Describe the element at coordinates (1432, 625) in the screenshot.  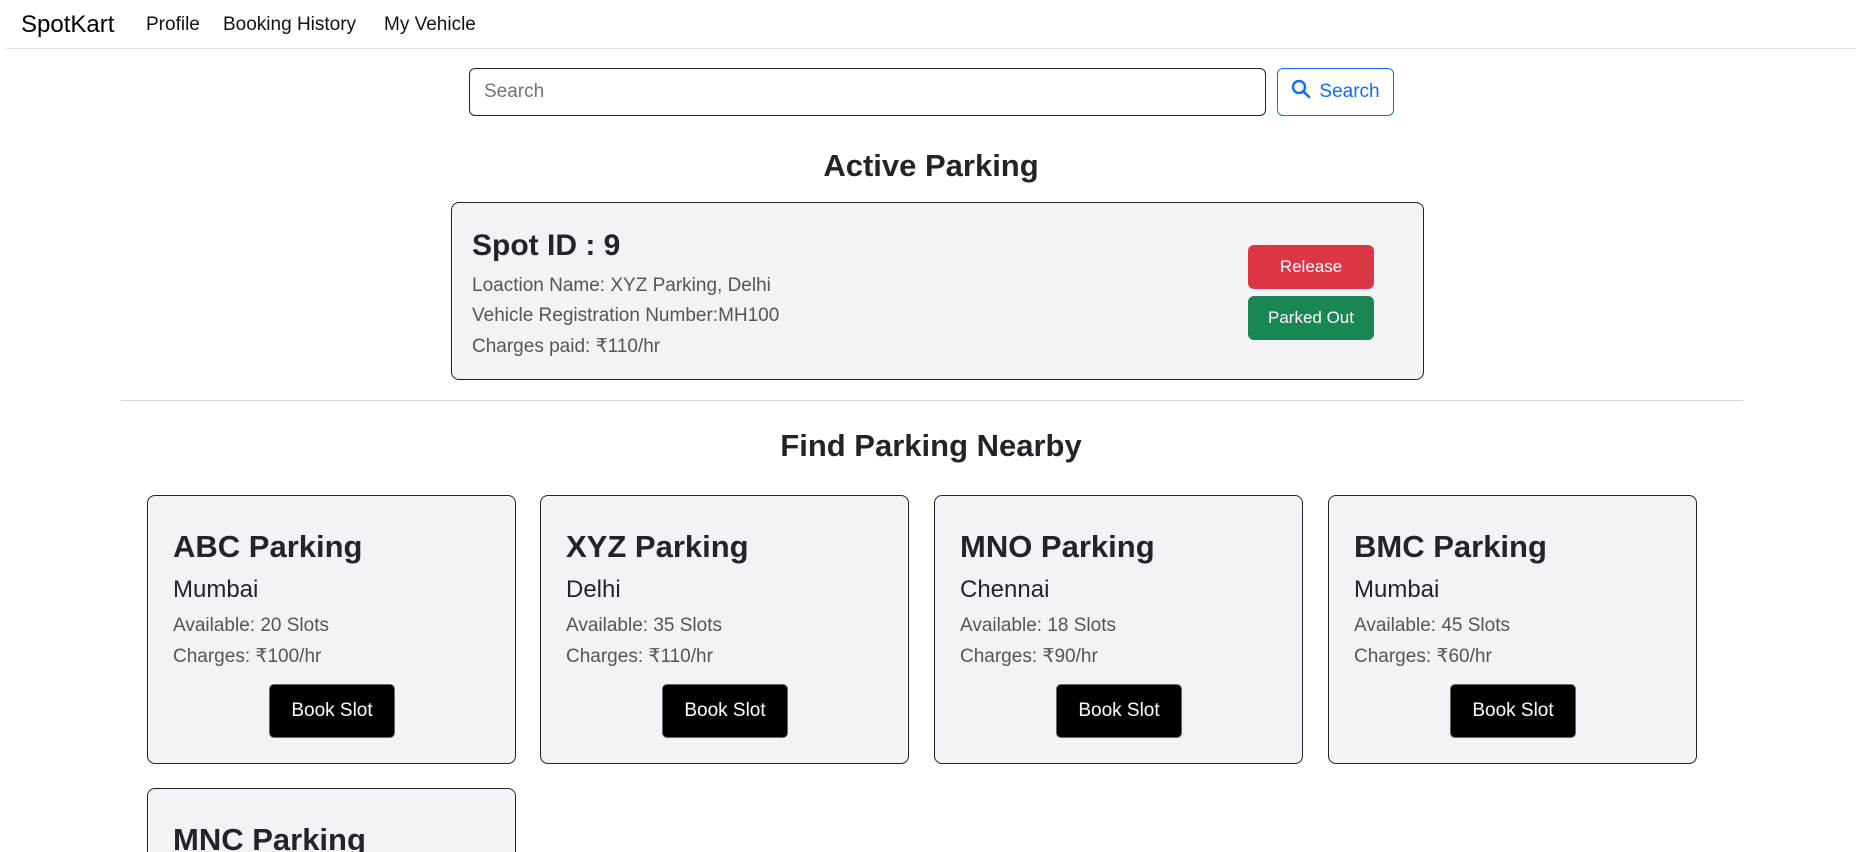
I see `parking-availability: Available: 45 Slots` at that location.